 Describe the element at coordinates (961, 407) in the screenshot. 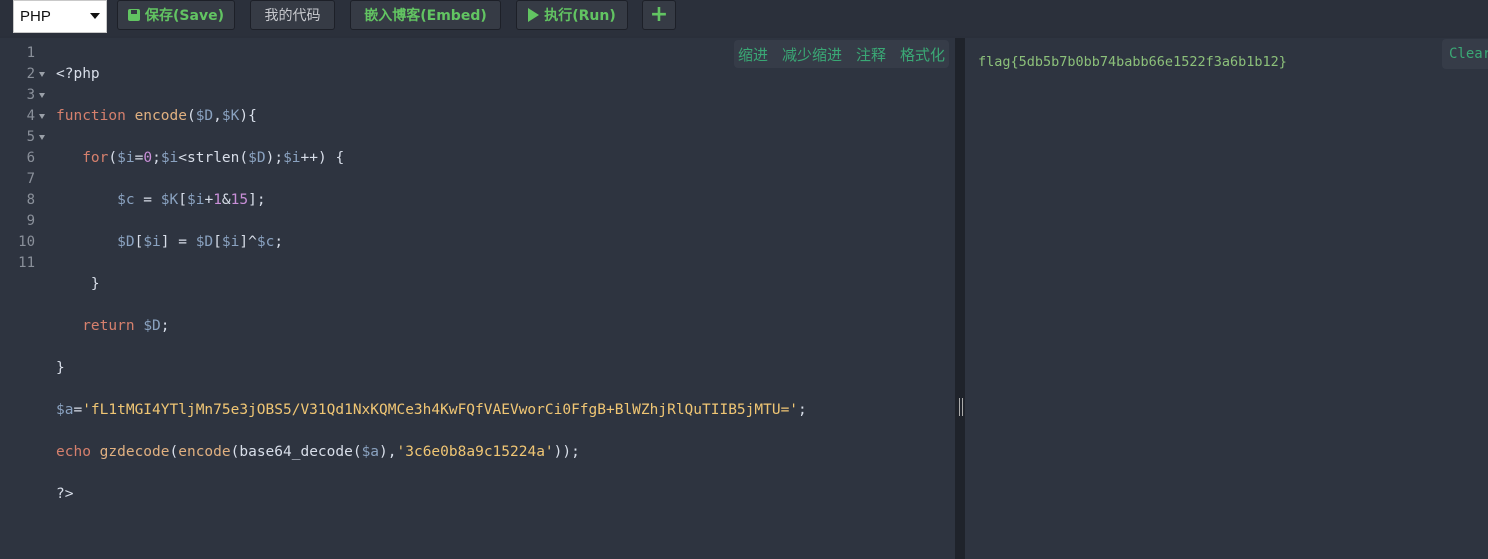

I see `drag-handle-icon` at that location.